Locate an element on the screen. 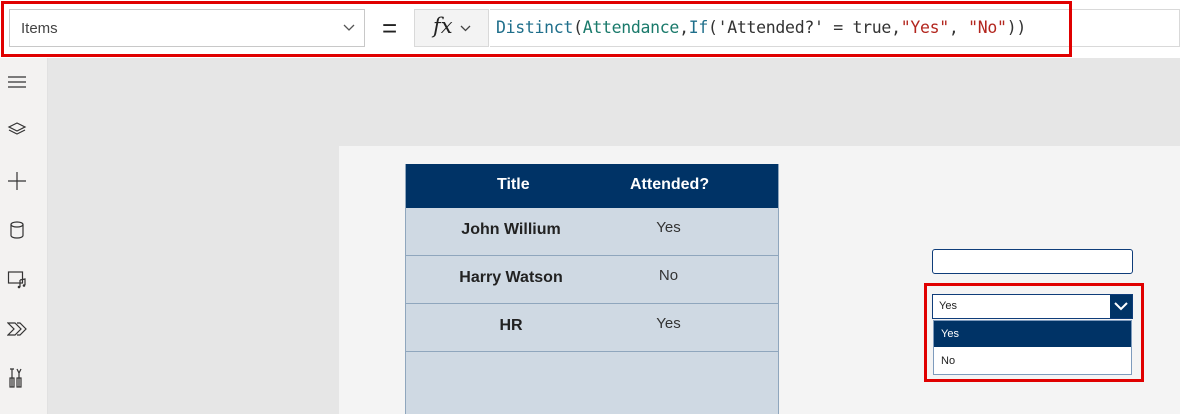 The height and width of the screenshot is (414, 1180). header-title: Title is located at coordinates (513, 184).